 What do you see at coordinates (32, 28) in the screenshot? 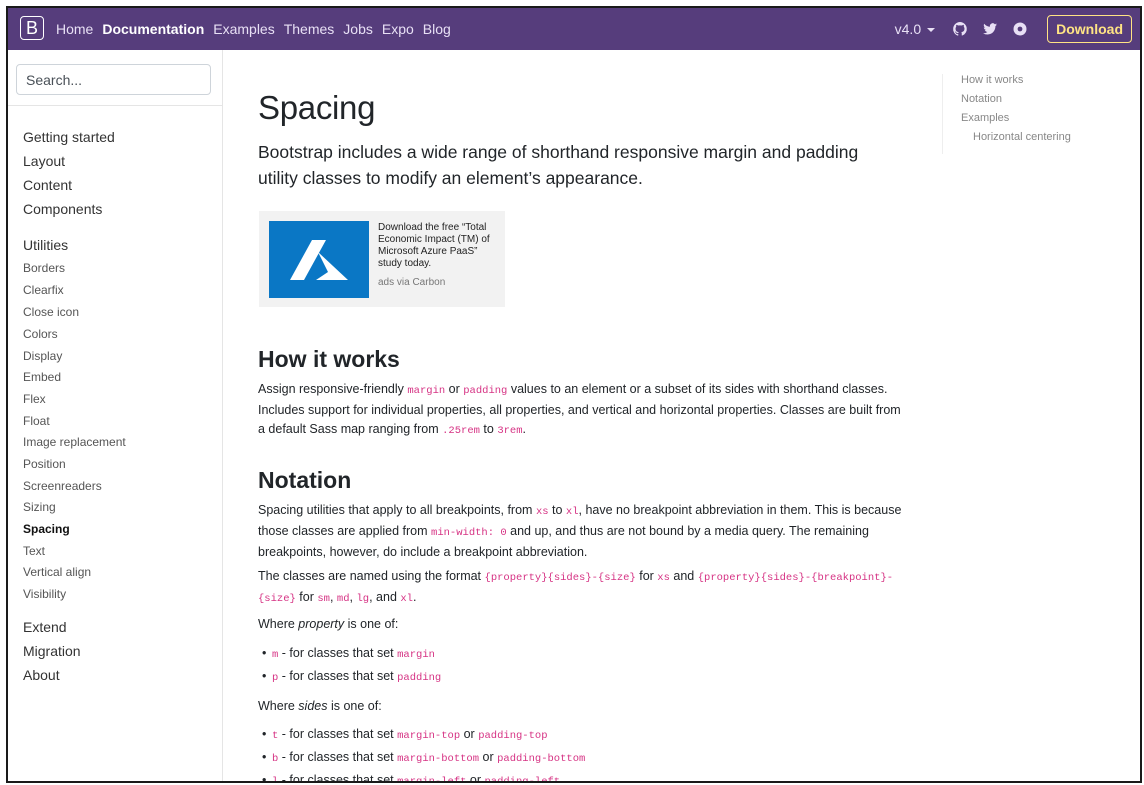
I see `bootstrap-logo: B` at bounding box center [32, 28].